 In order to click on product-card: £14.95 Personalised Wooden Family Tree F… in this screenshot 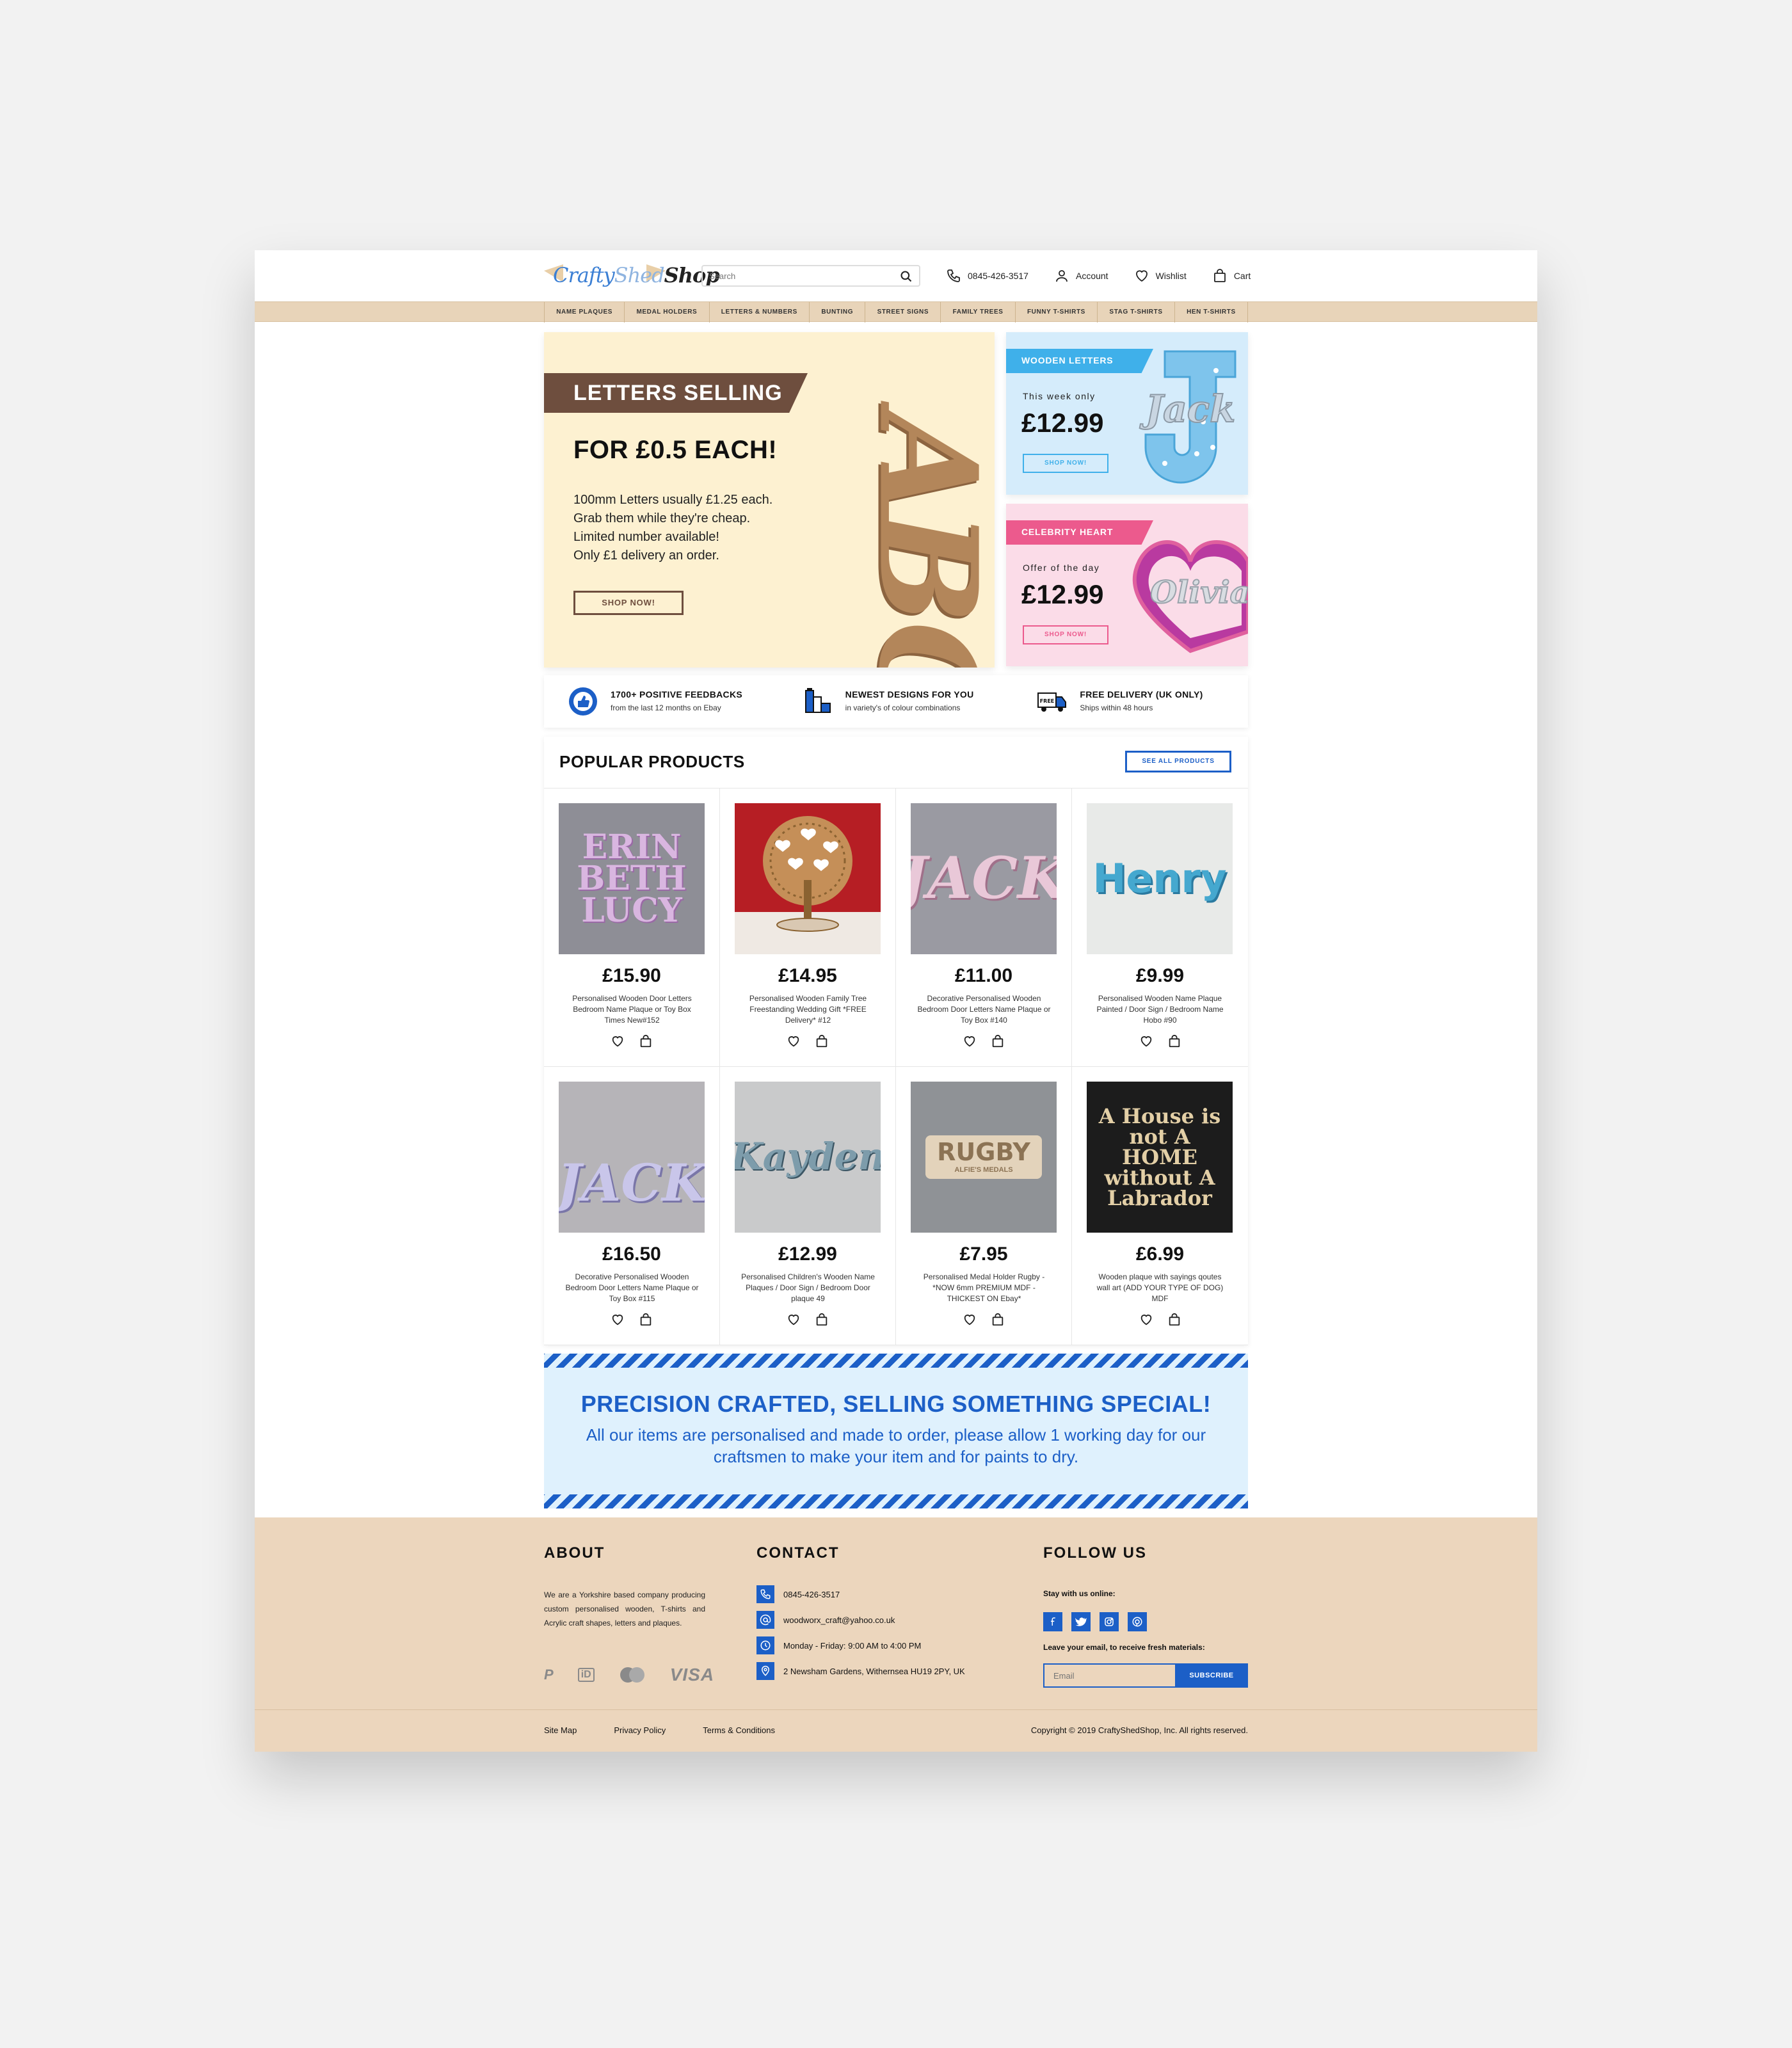, I will do `click(808, 927)`.